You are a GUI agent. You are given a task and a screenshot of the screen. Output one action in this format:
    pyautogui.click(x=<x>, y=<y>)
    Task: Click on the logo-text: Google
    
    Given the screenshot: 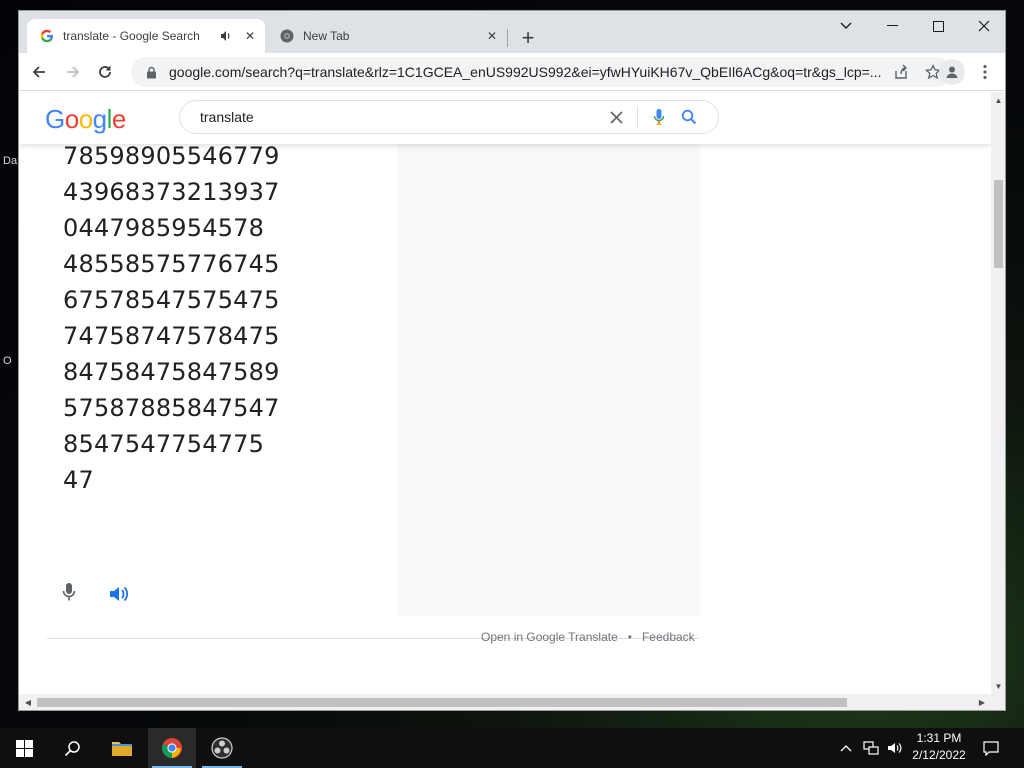 What is the action you would take?
    pyautogui.click(x=85, y=119)
    